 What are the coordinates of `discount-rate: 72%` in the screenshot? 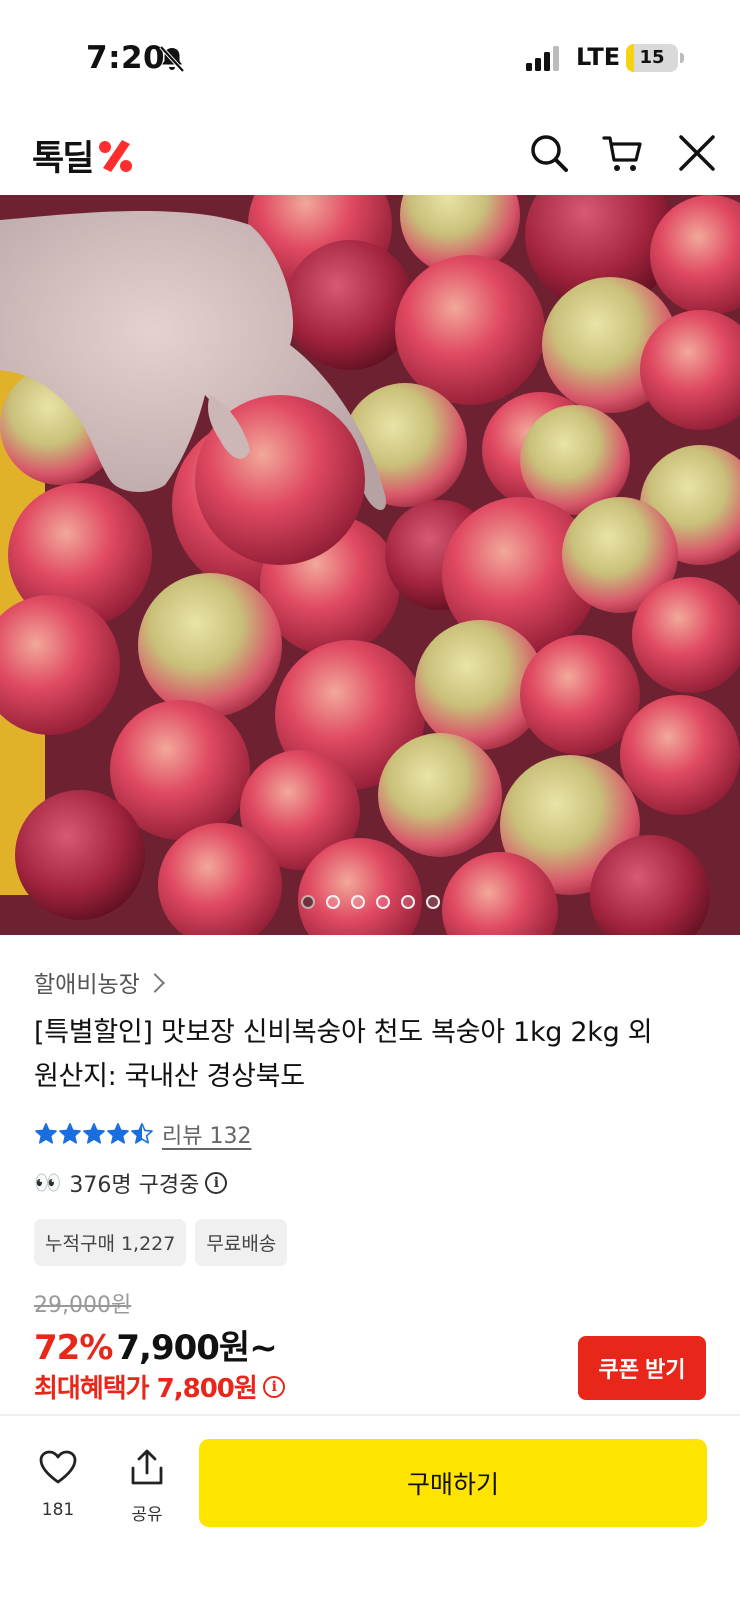 It's located at (73, 1348).